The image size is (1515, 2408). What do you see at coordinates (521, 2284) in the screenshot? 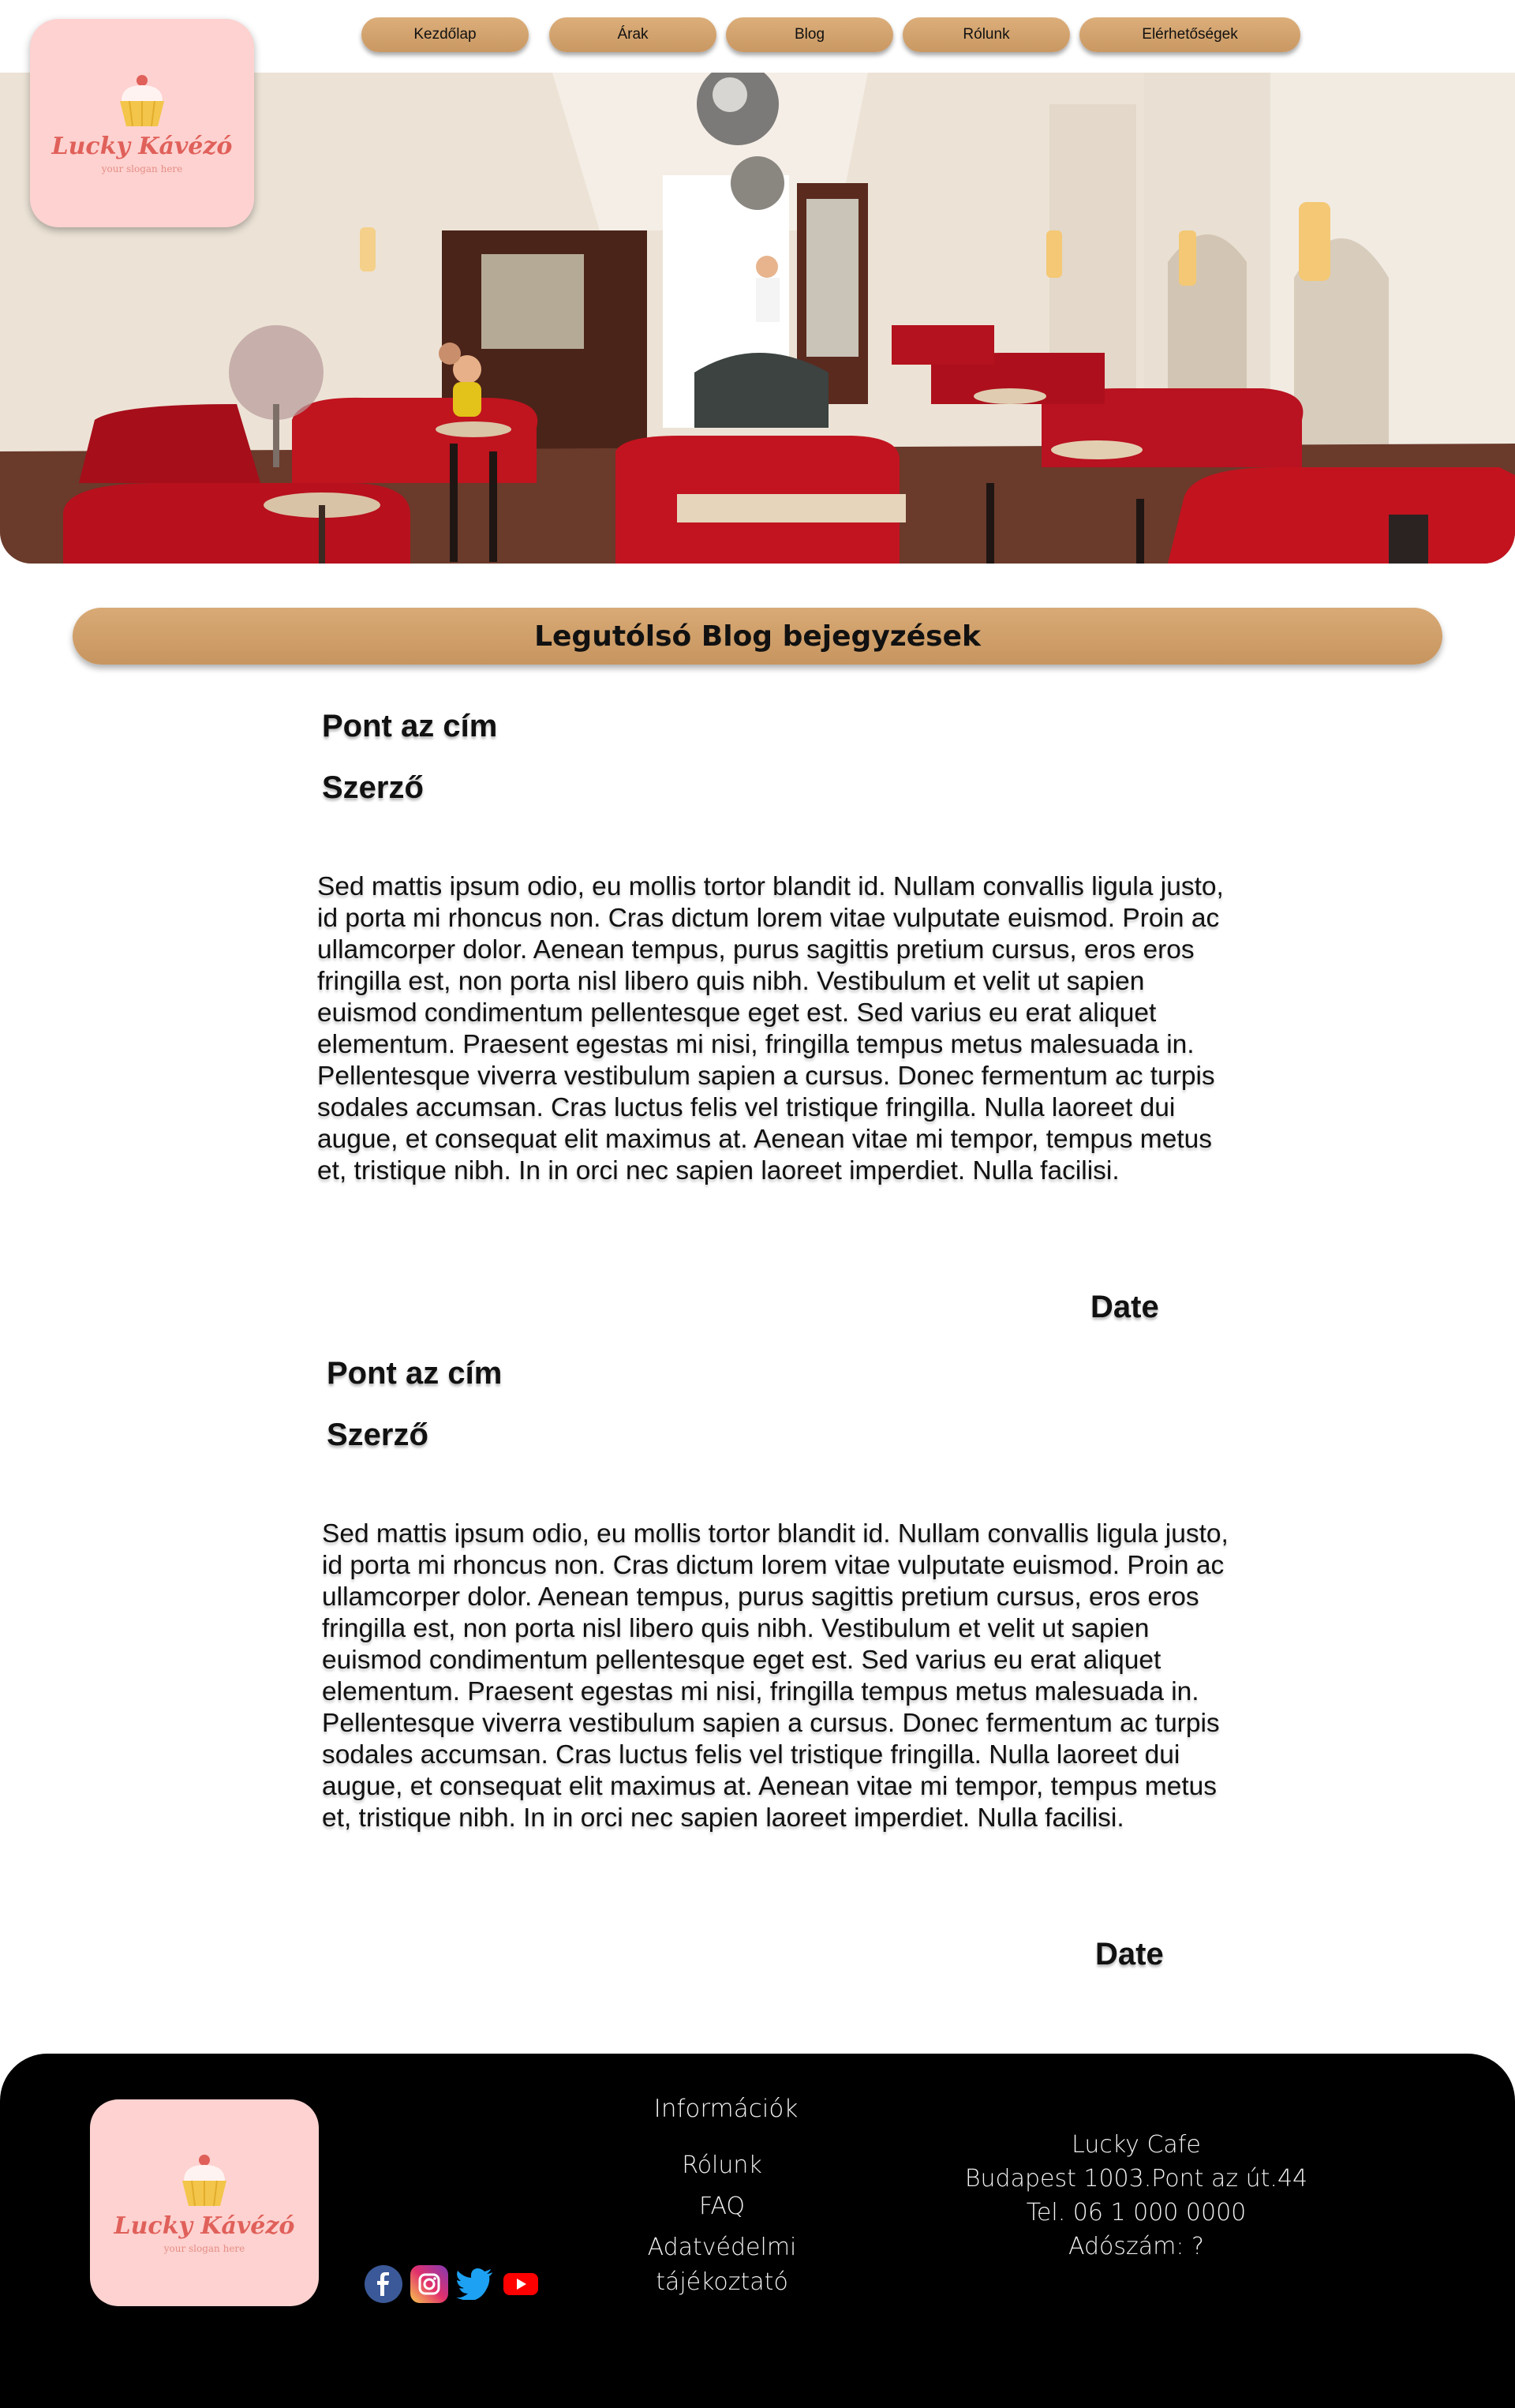
I see `youtube-icon` at bounding box center [521, 2284].